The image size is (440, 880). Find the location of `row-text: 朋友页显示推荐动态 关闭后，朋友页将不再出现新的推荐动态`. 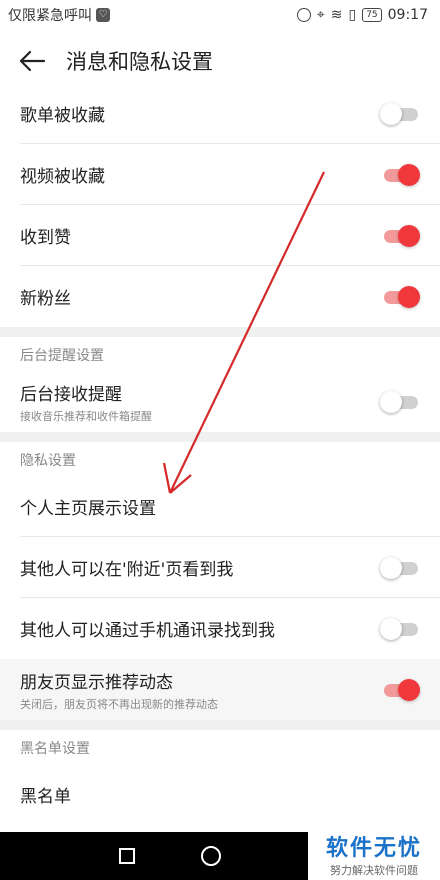

row-text: 朋友页显示推荐动态 关闭后，朋友页将不再出现新的推荐动态 is located at coordinates (119, 690).